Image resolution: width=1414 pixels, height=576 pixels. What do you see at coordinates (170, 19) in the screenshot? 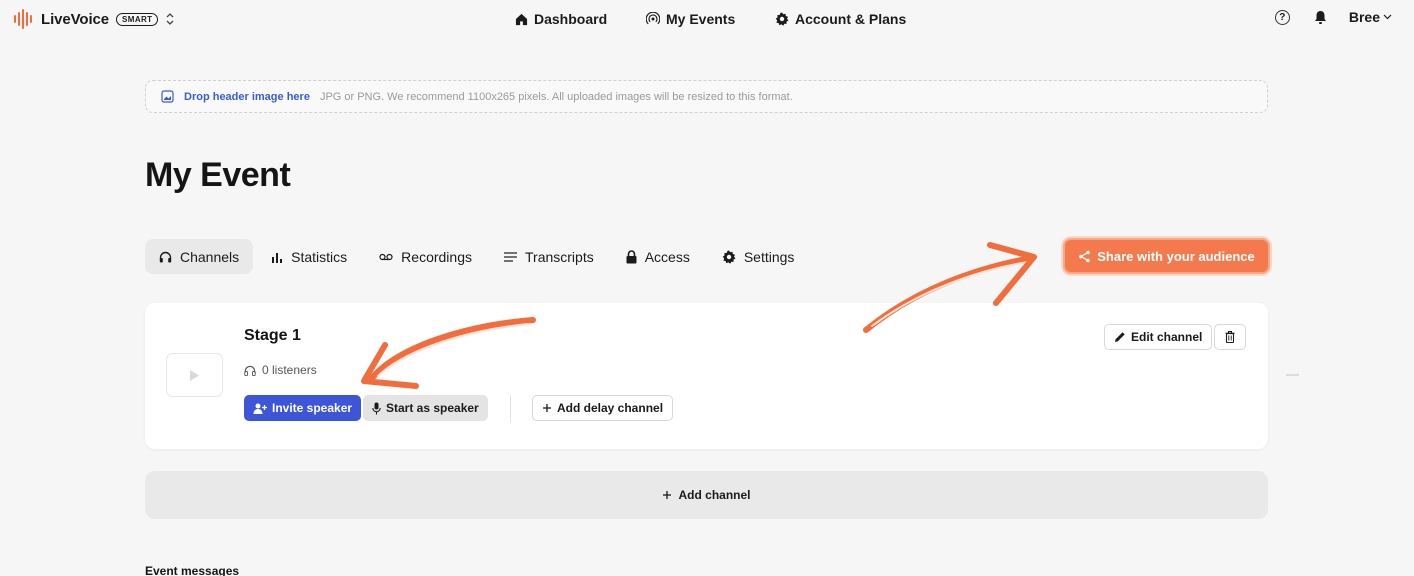
I see `chevron-up-down-icon` at bounding box center [170, 19].